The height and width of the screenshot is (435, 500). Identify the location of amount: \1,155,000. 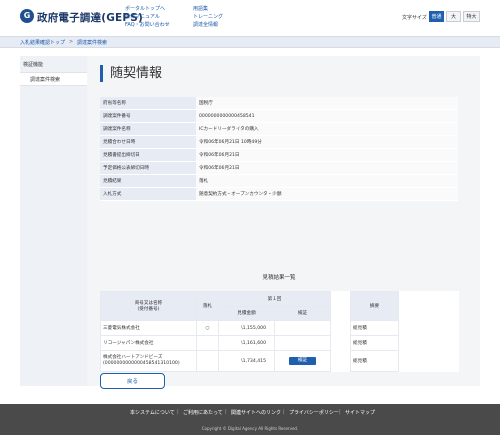
(246, 328).